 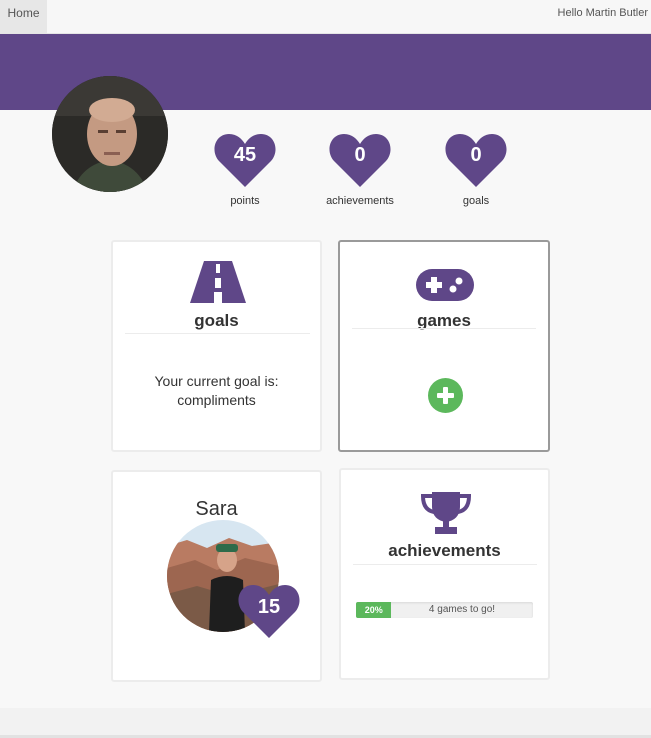 I want to click on achievements-label: achievements, so click(x=360, y=201).